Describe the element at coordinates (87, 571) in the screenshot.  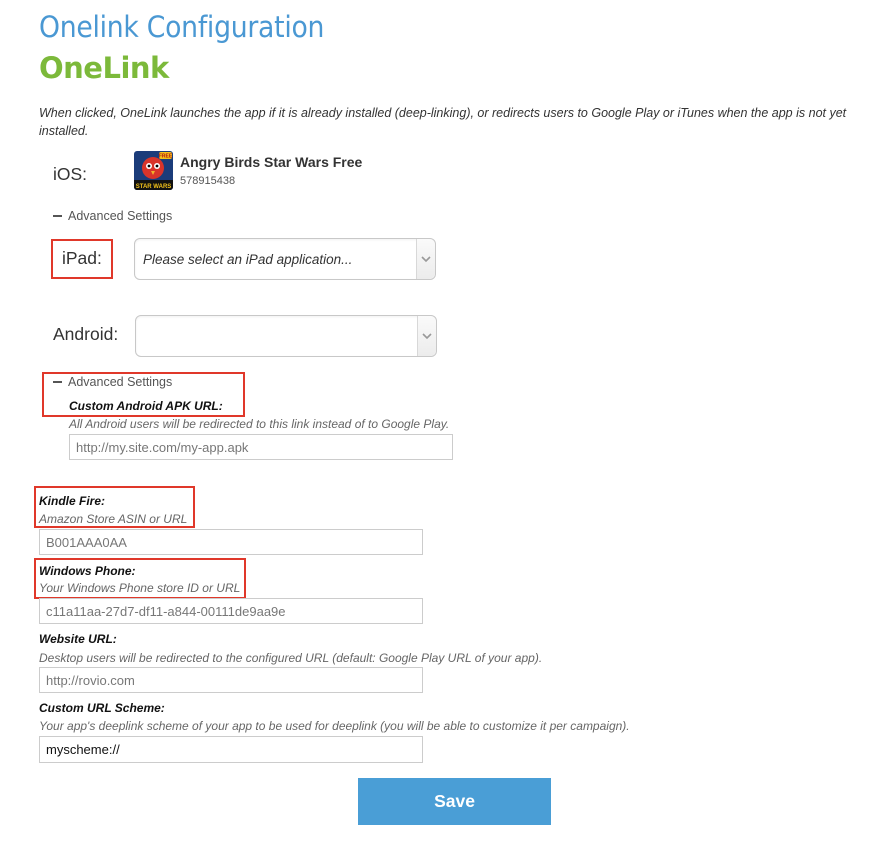
I see `windows-phone-title: Windows Phone:` at that location.